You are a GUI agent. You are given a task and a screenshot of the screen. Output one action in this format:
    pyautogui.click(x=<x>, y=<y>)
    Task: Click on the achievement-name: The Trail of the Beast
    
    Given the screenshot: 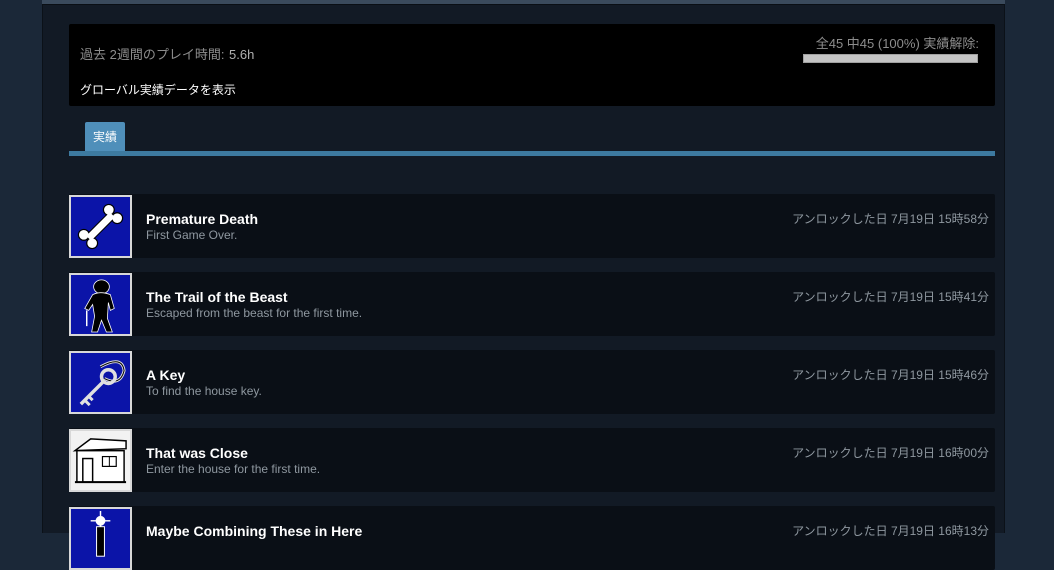 What is the action you would take?
    pyautogui.click(x=217, y=297)
    